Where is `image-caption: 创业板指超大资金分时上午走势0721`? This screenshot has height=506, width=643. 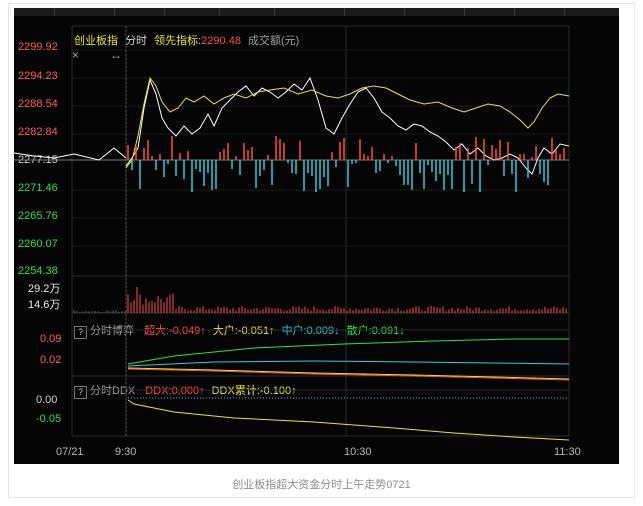
image-caption: 创业板指超大资金分时上午走势0721 is located at coordinates (321, 485).